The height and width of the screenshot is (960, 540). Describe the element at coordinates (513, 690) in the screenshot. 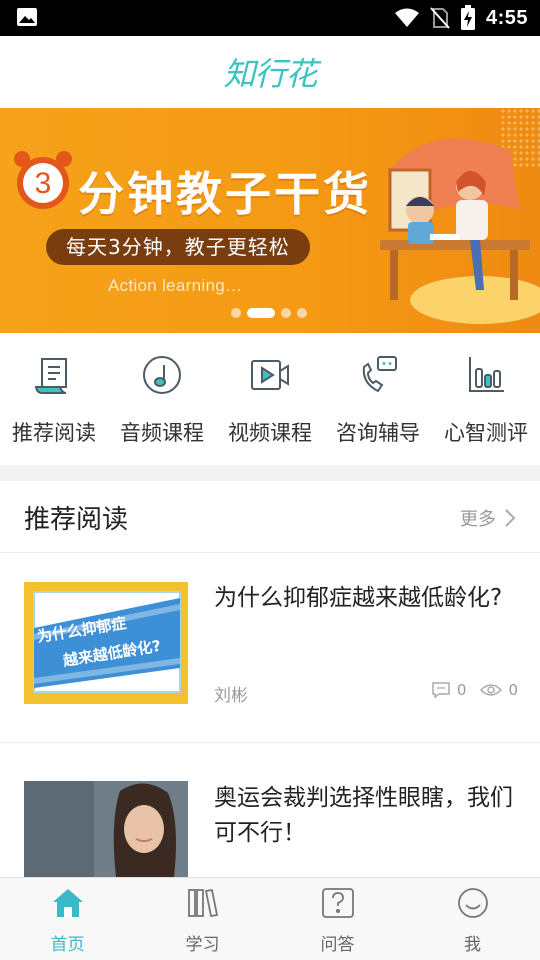

I see `view-count: 0` at that location.